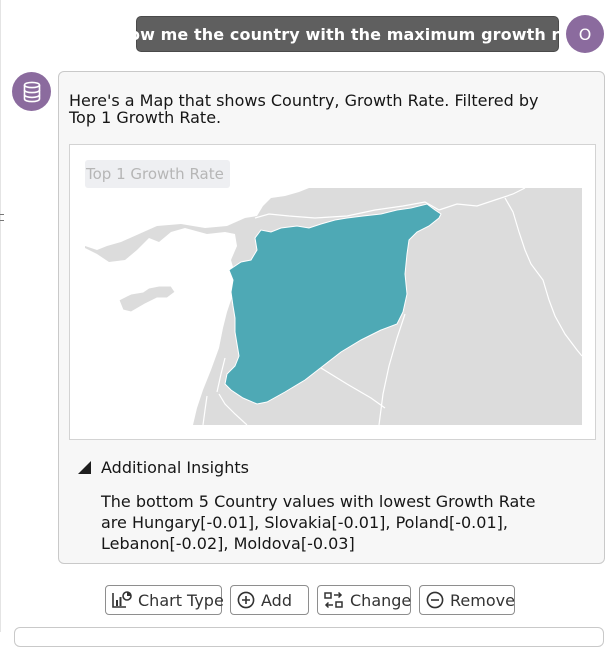 This screenshot has height=647, width=614. What do you see at coordinates (0, 316) in the screenshot?
I see `left-divider` at bounding box center [0, 316].